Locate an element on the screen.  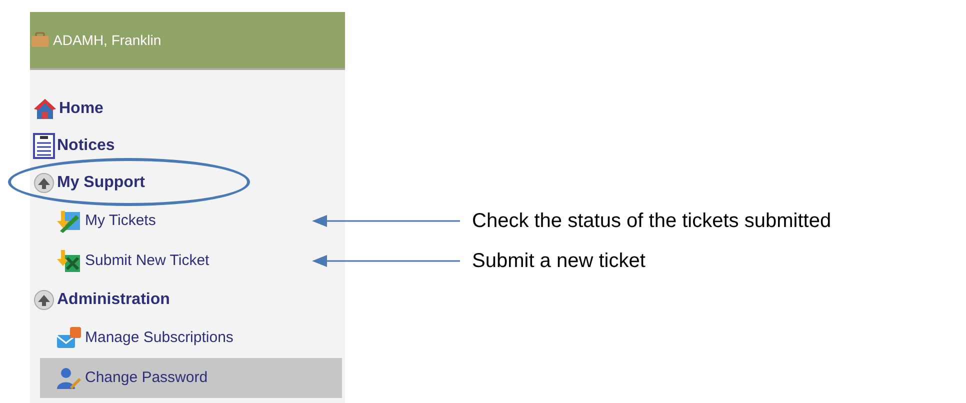
annotation-text: Check the status of the tickets submitted is located at coordinates (652, 221).